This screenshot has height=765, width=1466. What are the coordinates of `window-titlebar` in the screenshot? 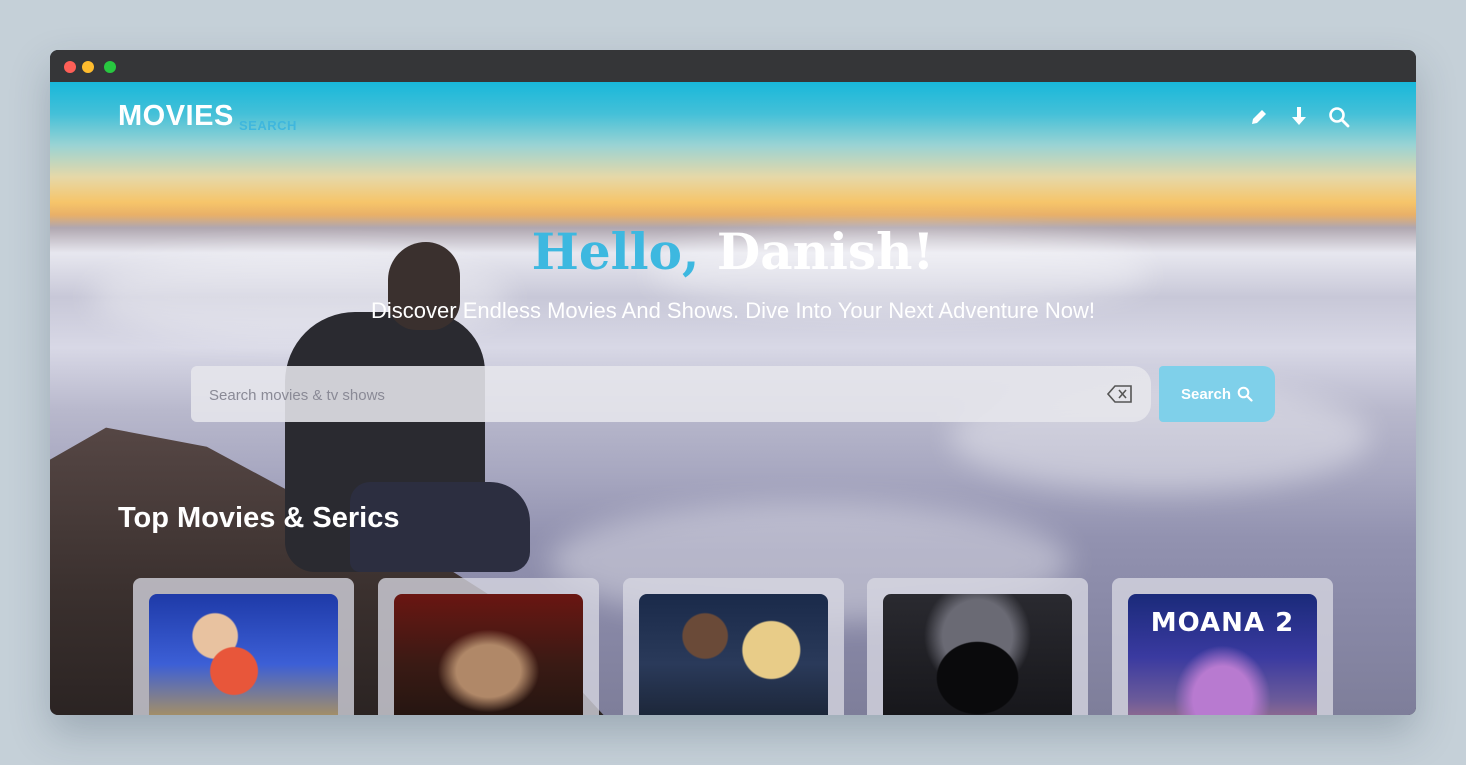 It's located at (733, 66).